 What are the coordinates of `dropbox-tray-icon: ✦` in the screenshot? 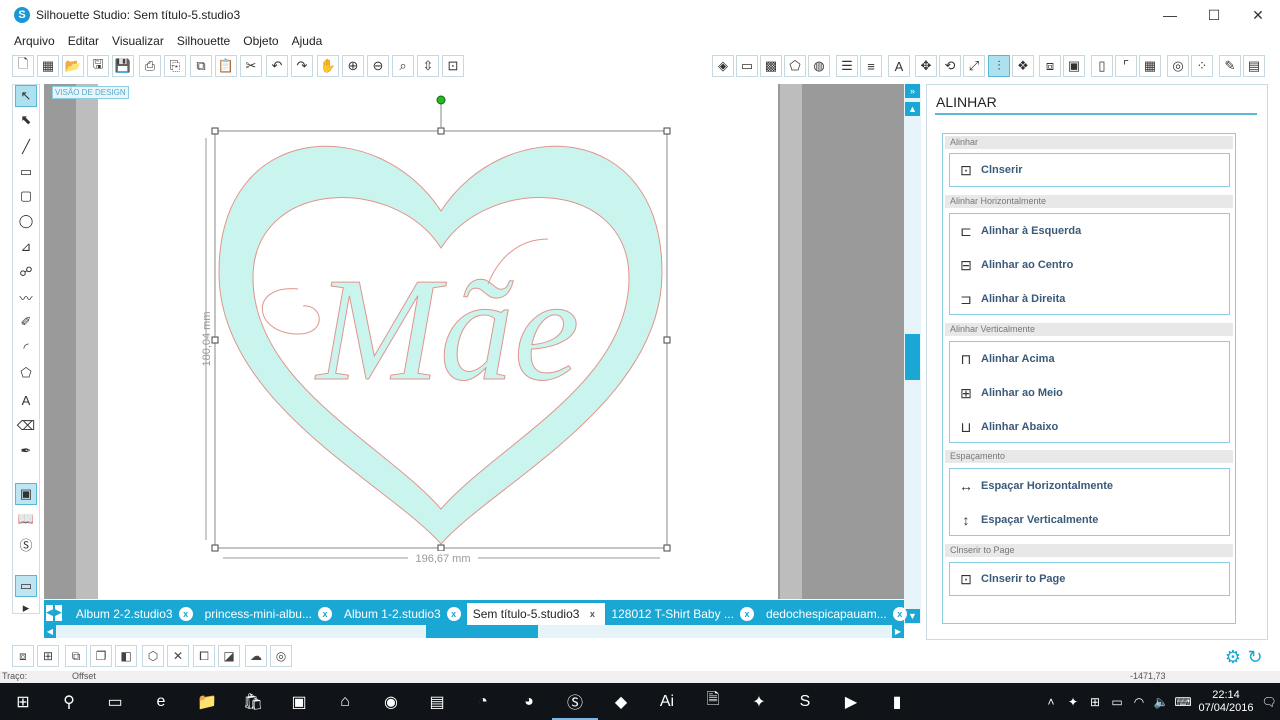 It's located at (1073, 702).